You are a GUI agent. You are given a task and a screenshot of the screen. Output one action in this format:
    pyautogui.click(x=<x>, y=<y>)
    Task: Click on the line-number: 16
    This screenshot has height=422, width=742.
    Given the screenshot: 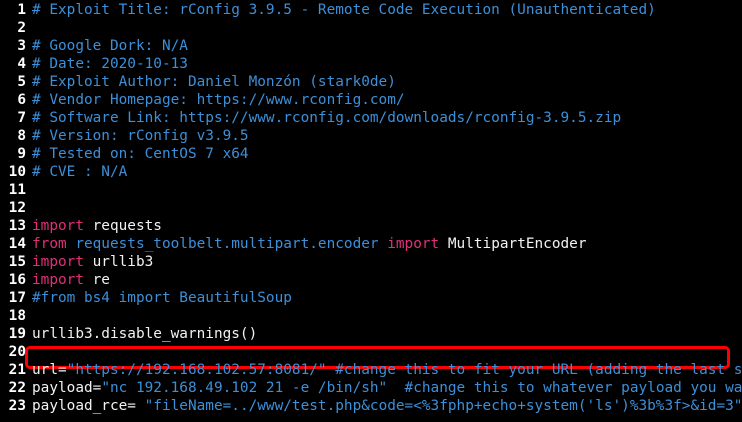 What is the action you would take?
    pyautogui.click(x=17, y=280)
    